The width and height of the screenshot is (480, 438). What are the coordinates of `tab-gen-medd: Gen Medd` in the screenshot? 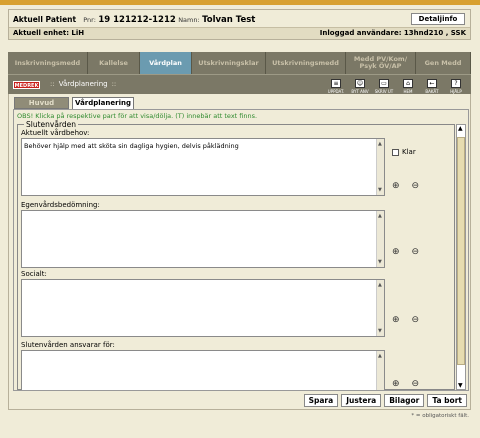 It's located at (443, 63).